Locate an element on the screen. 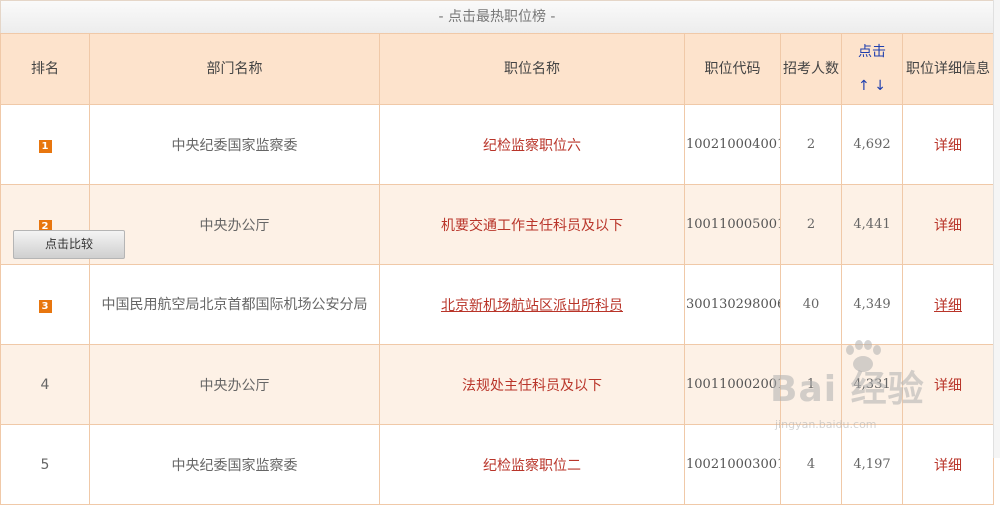 This screenshot has width=1000, height=505. col-clicks-sort: 点击 ↑ ↓ is located at coordinates (872, 69).